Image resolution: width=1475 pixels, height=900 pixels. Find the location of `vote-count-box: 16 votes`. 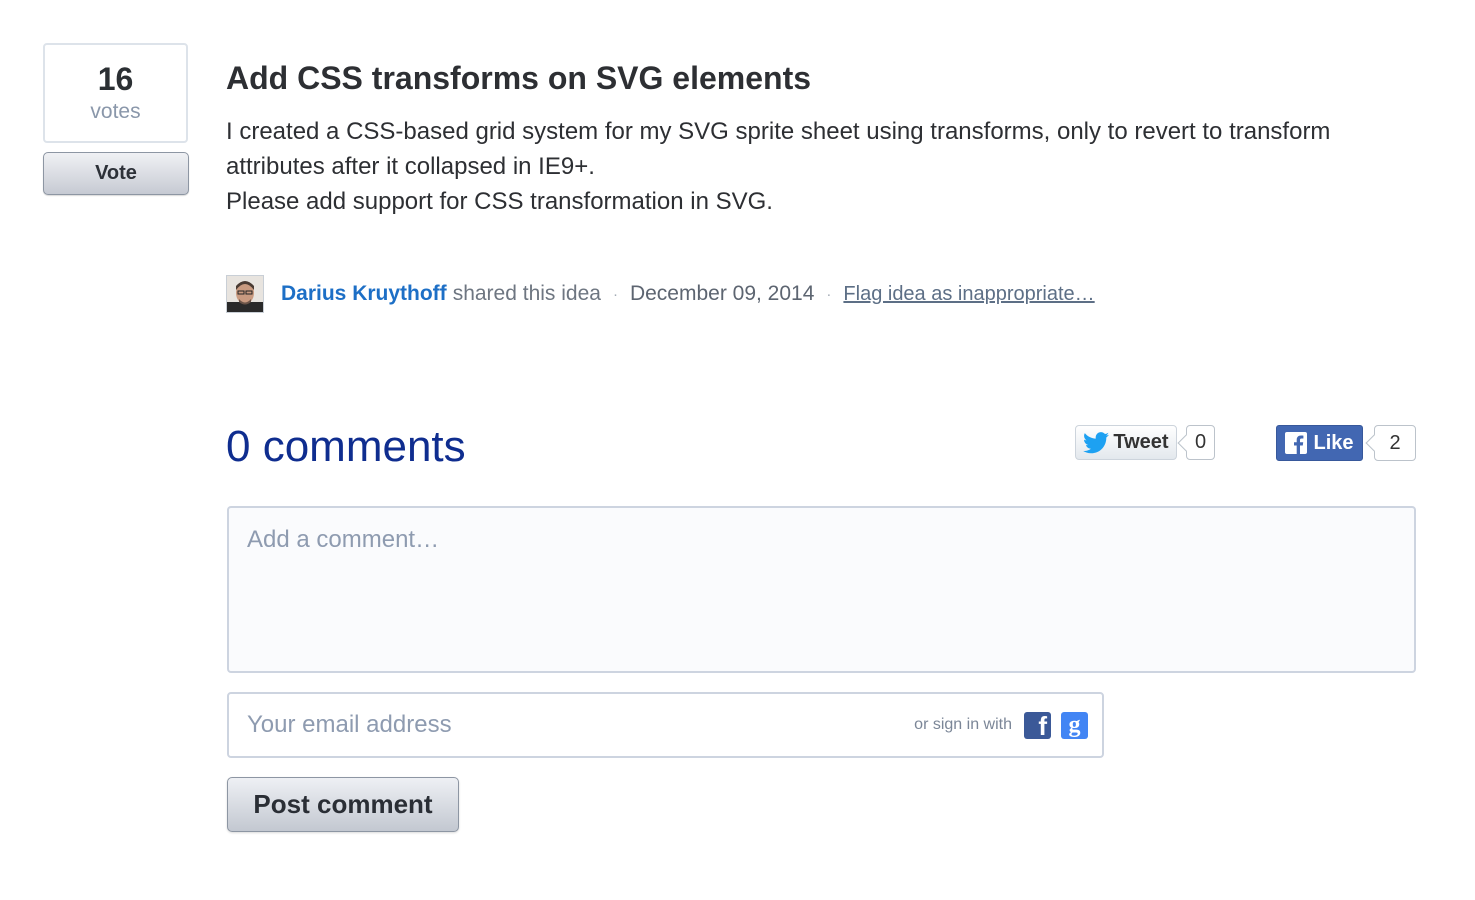

vote-count-box: 16 votes is located at coordinates (115, 93).